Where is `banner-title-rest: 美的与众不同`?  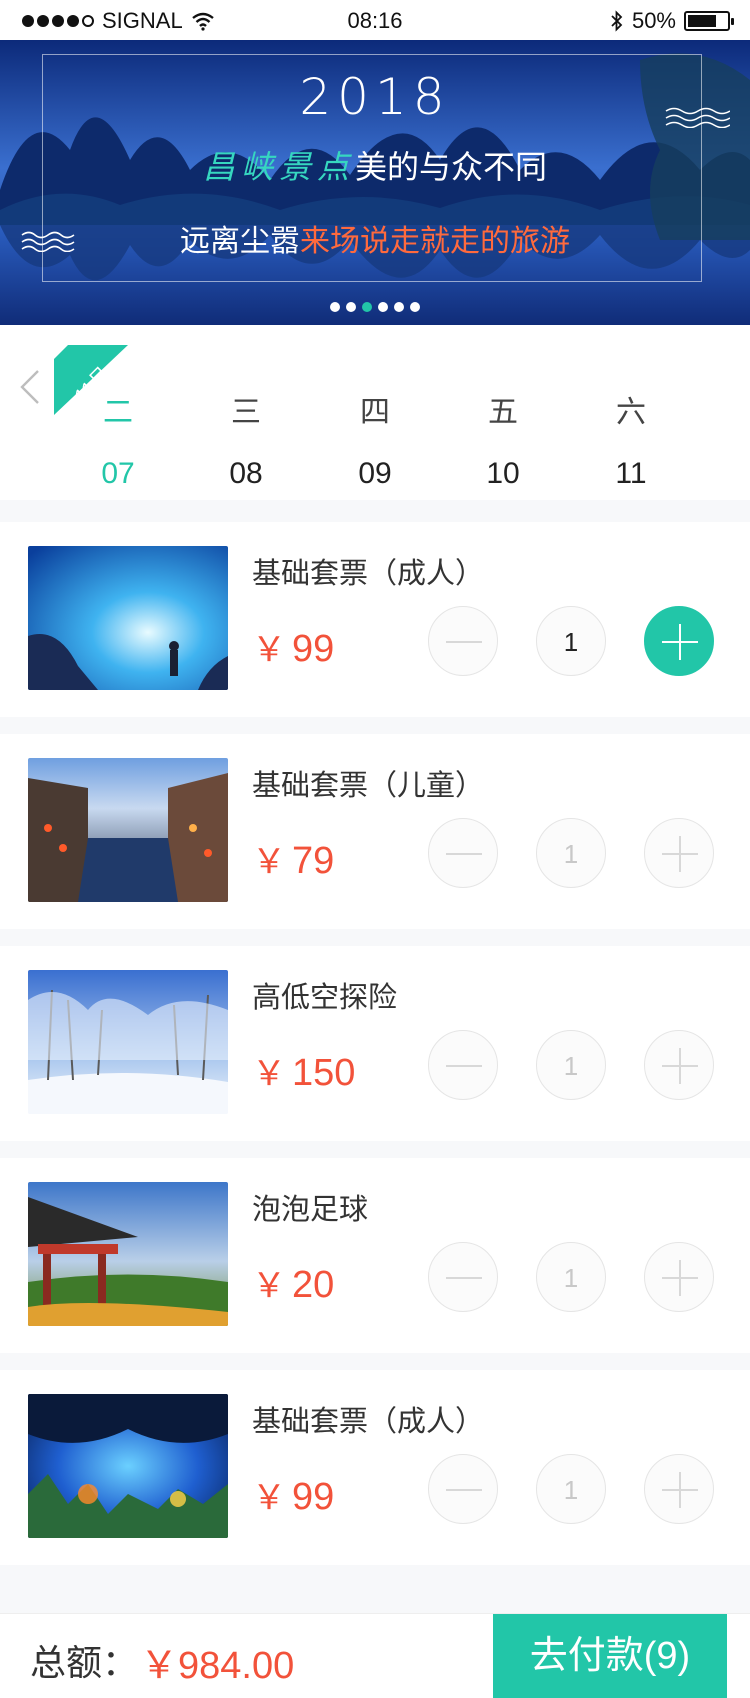 banner-title-rest: 美的与众不同 is located at coordinates (451, 167).